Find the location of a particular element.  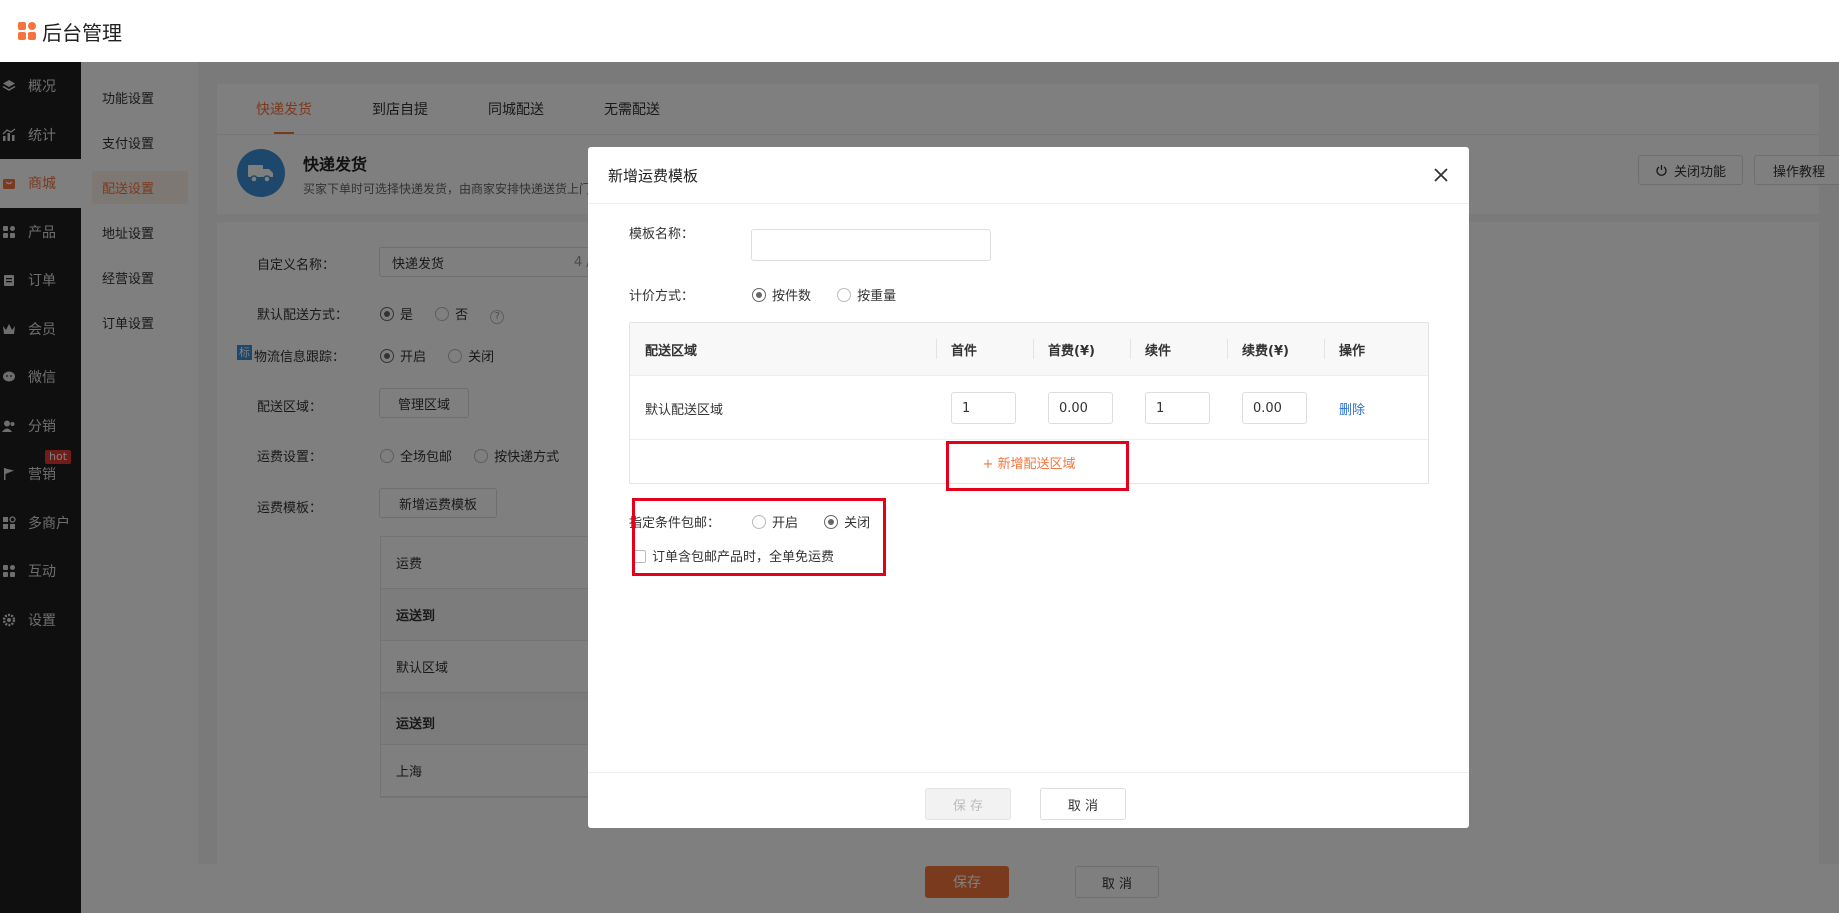

col-first: 首件 is located at coordinates (964, 351).